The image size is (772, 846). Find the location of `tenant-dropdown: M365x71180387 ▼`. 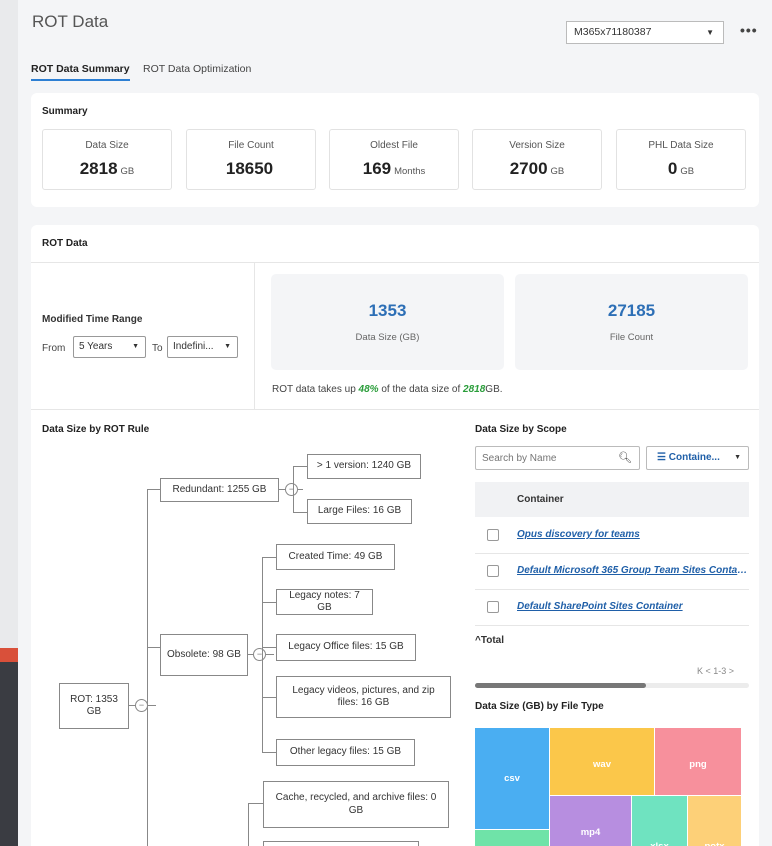

tenant-dropdown: M365x71180387 ▼ is located at coordinates (645, 32).